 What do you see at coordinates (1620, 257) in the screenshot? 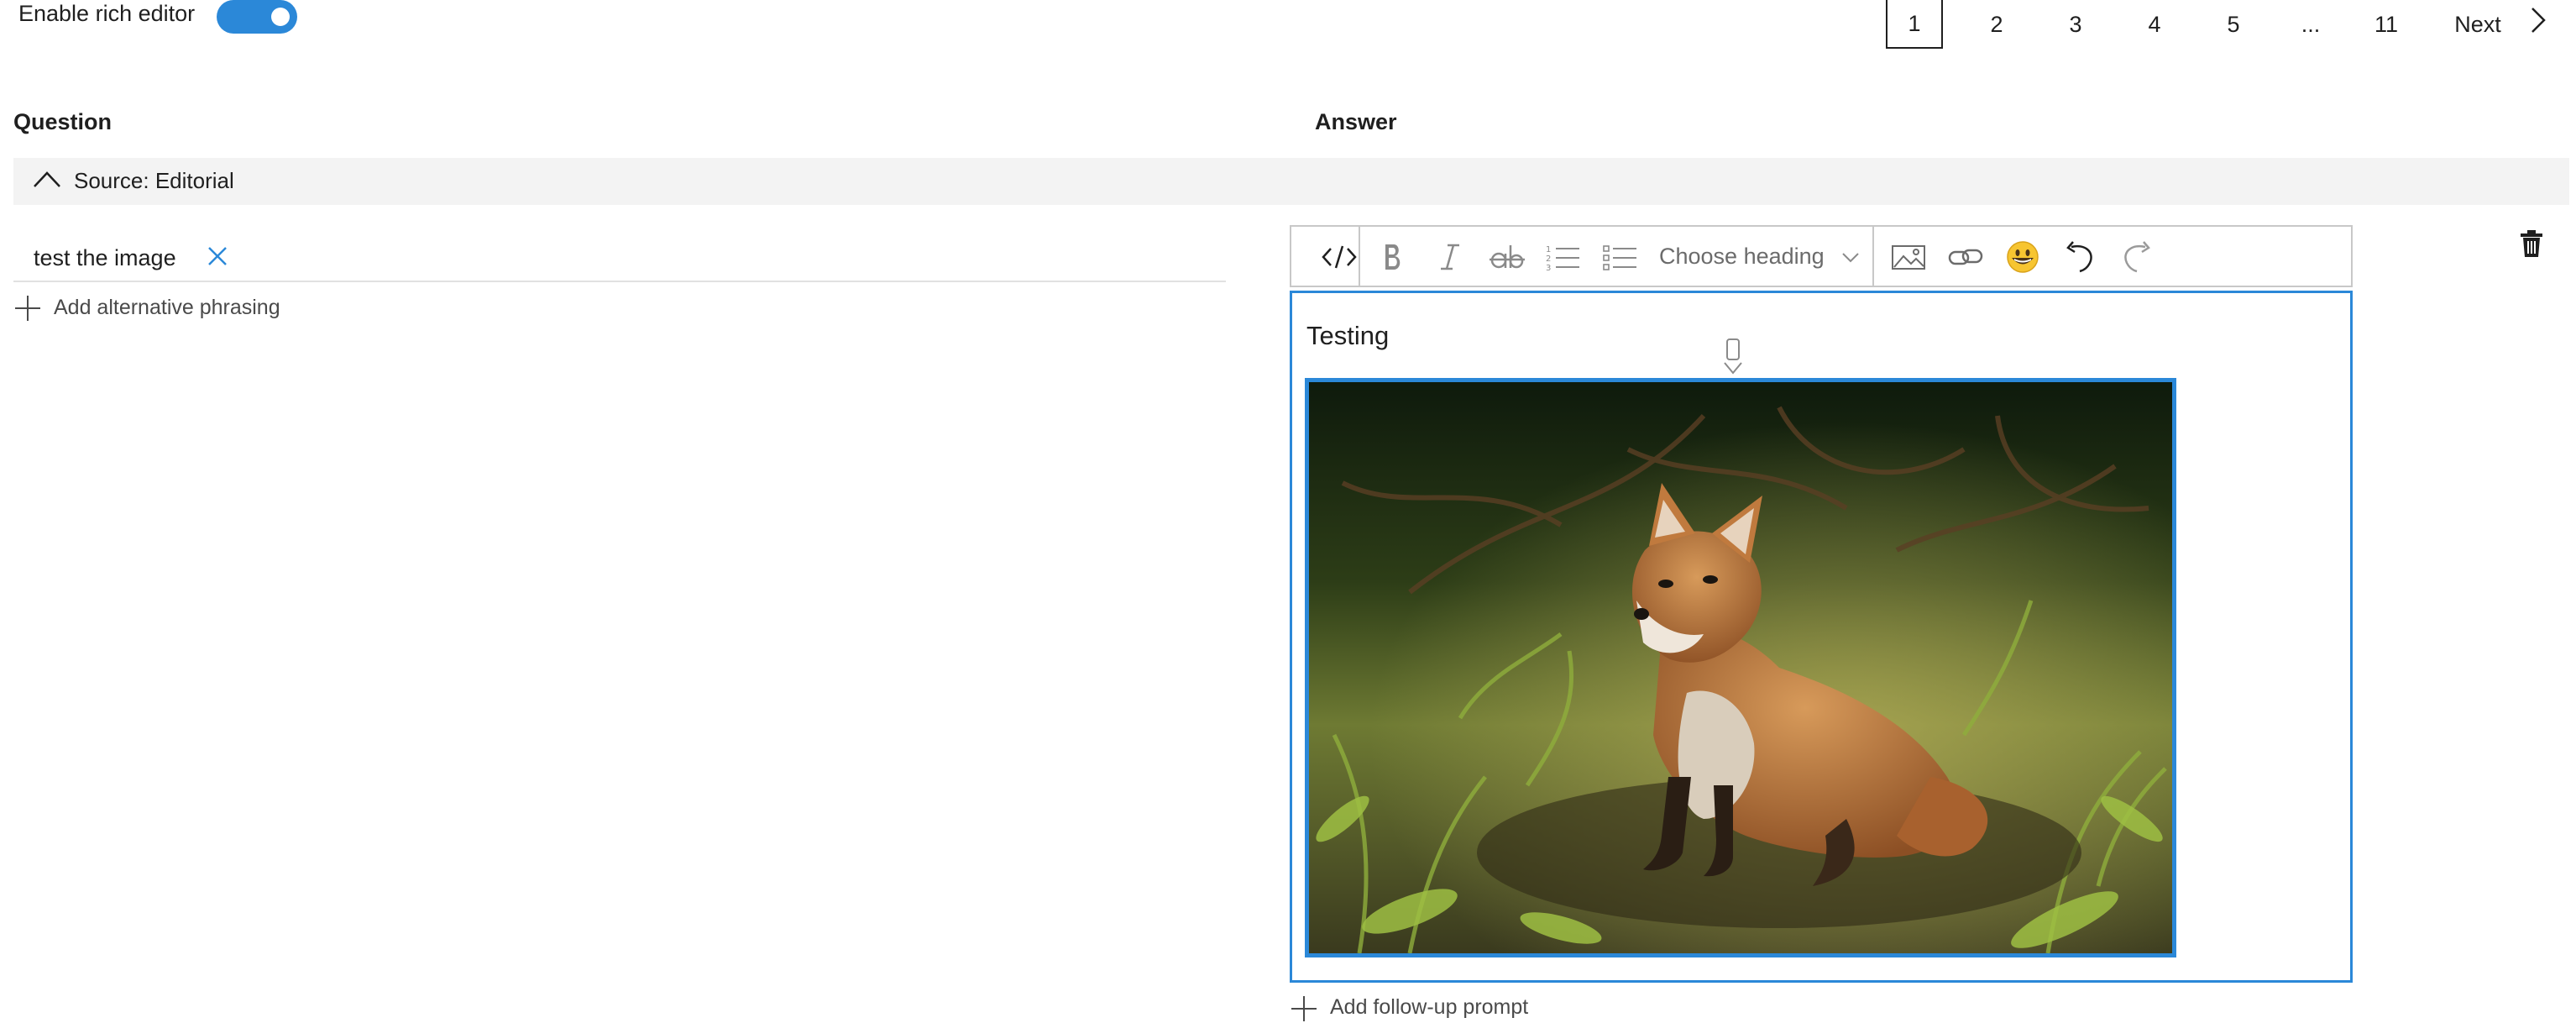
I see `bulleted-list-icon` at bounding box center [1620, 257].